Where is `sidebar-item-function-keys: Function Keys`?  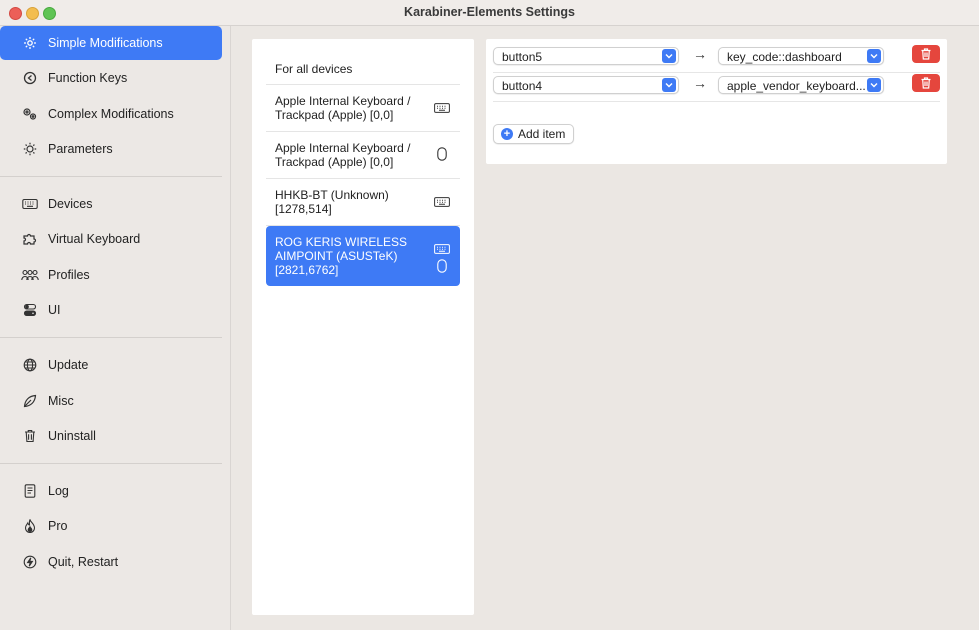 sidebar-item-function-keys: Function Keys is located at coordinates (111, 78).